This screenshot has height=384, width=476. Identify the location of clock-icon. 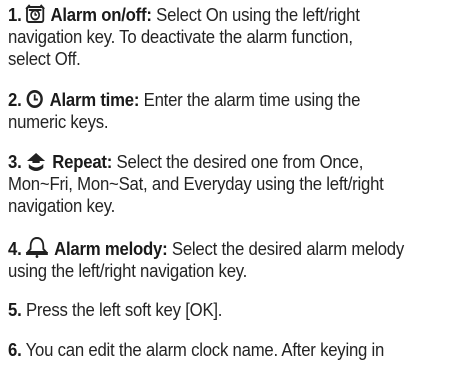
(34, 99).